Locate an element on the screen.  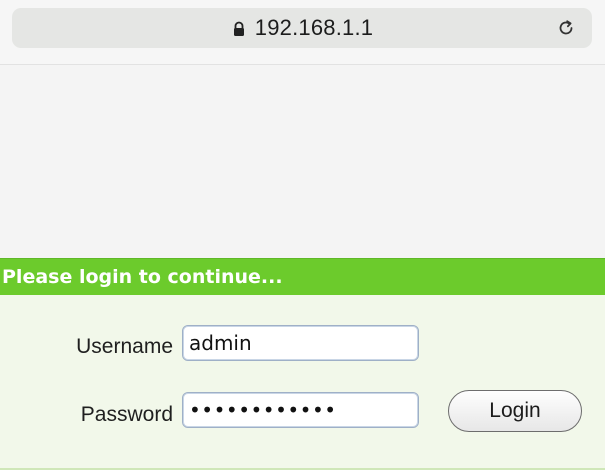
username-label: Username is located at coordinates (124, 346).